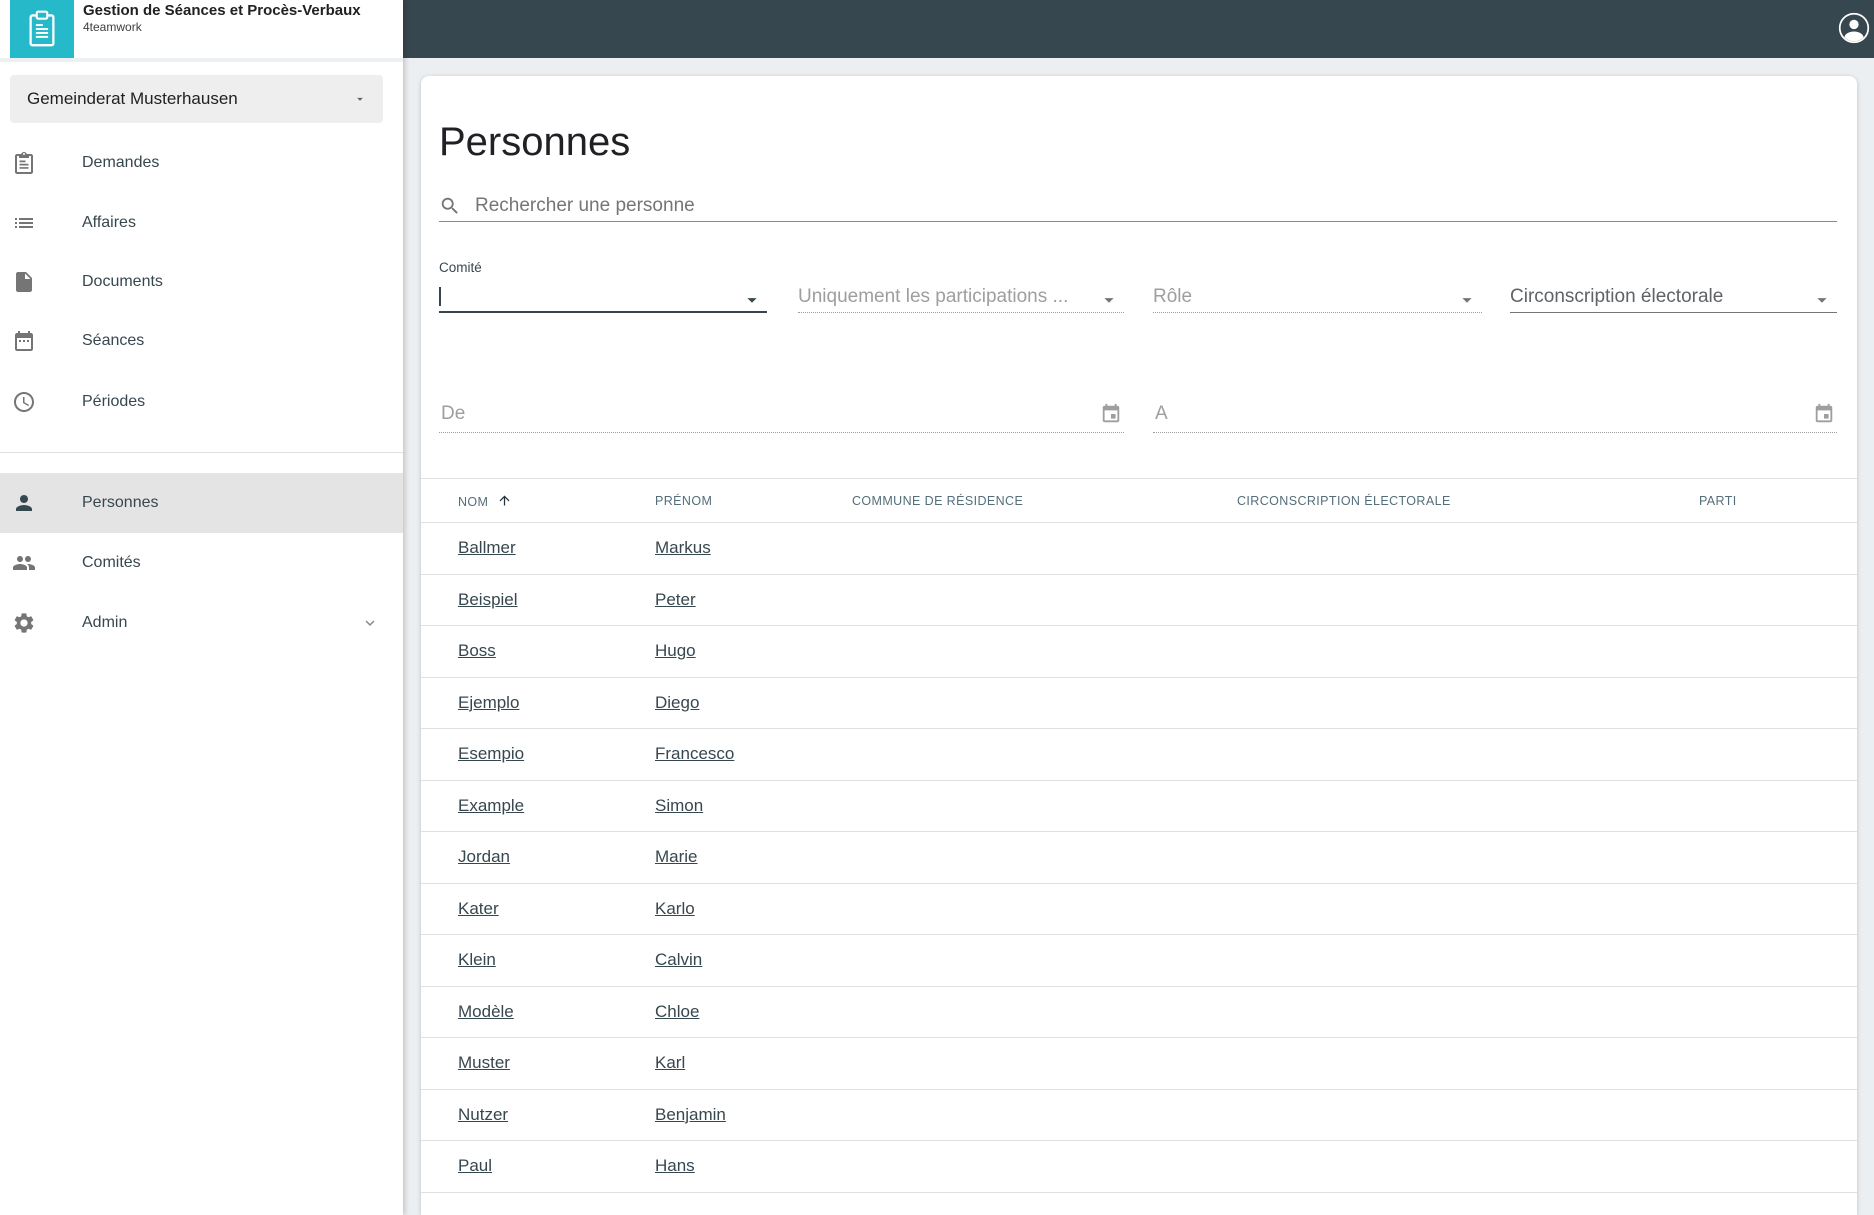  Describe the element at coordinates (201, 402) in the screenshot. I see `sidebar-item-periodes: Périodes` at that location.